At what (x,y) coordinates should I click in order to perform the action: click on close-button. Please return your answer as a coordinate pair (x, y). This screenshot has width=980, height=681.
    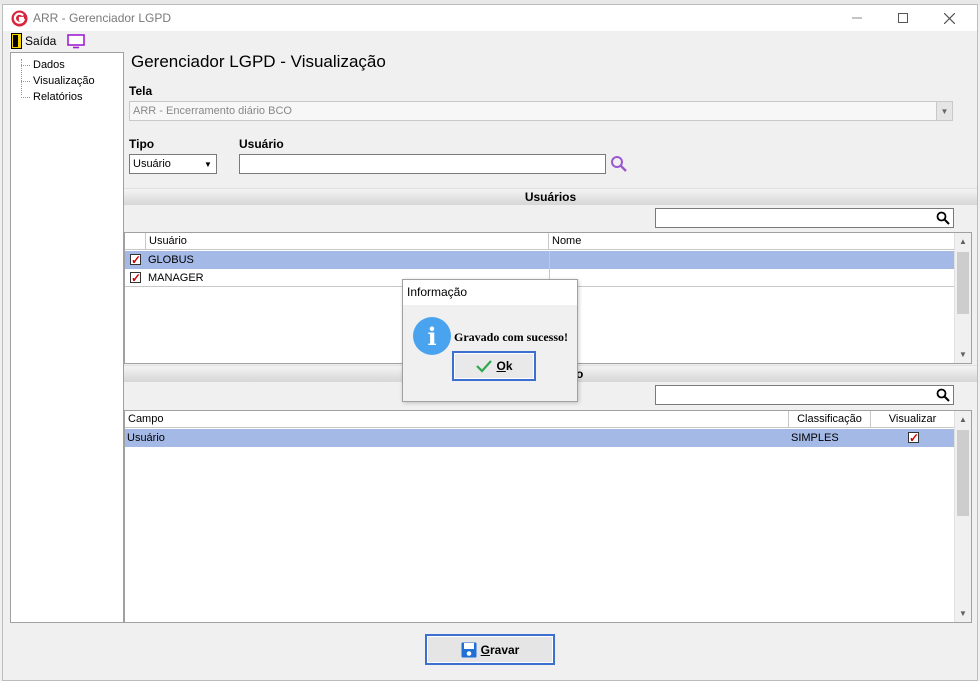
    Looking at the image, I should click on (949, 18).